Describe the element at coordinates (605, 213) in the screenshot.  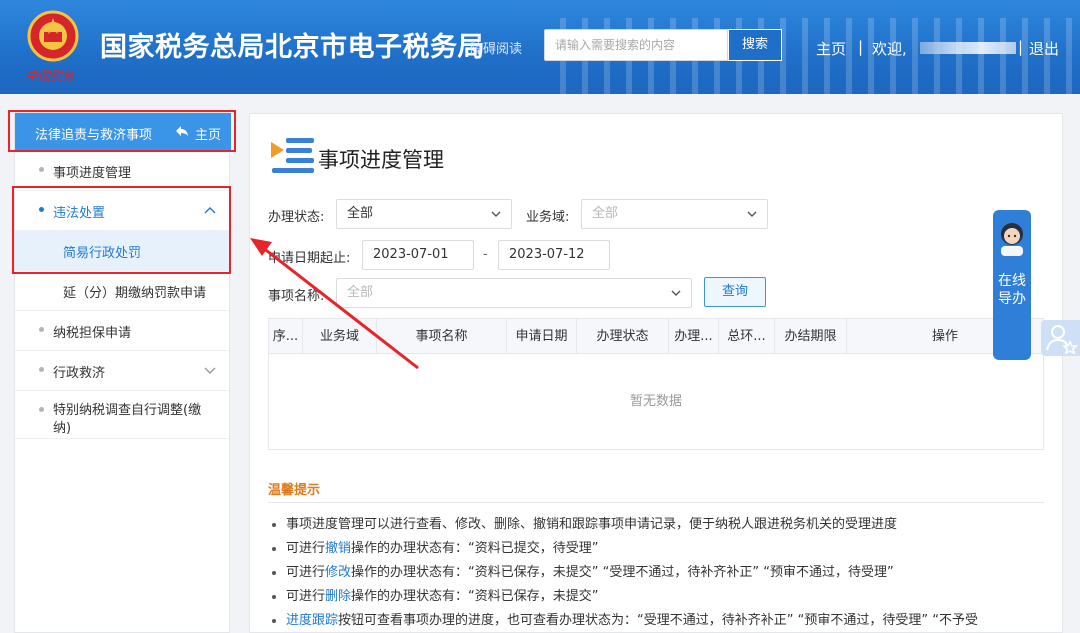
I see `domain-select-value: 全部` at that location.